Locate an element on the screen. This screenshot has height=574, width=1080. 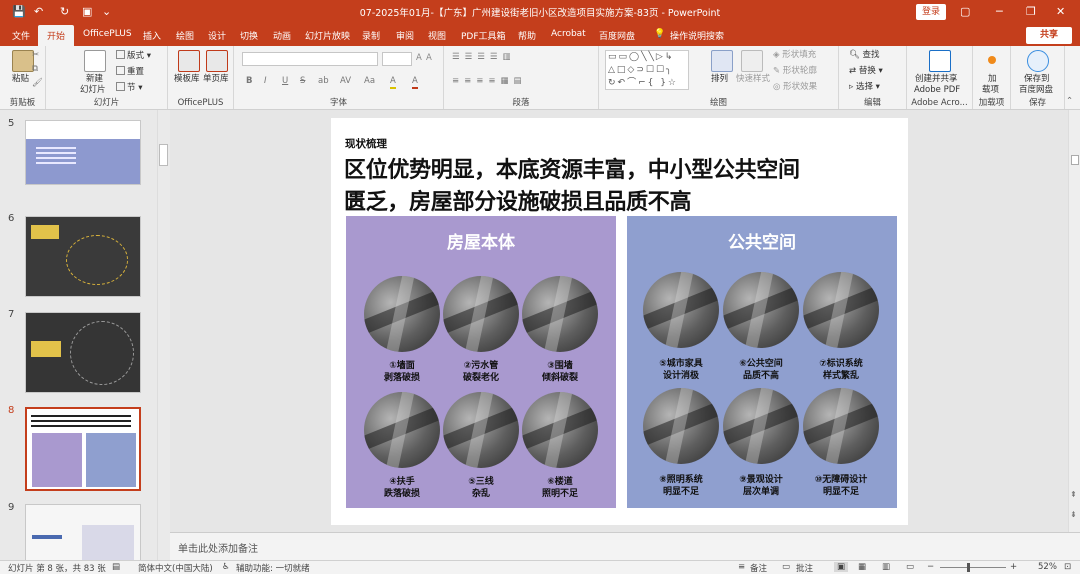
highlight-button: A is located at coordinates (393, 82).